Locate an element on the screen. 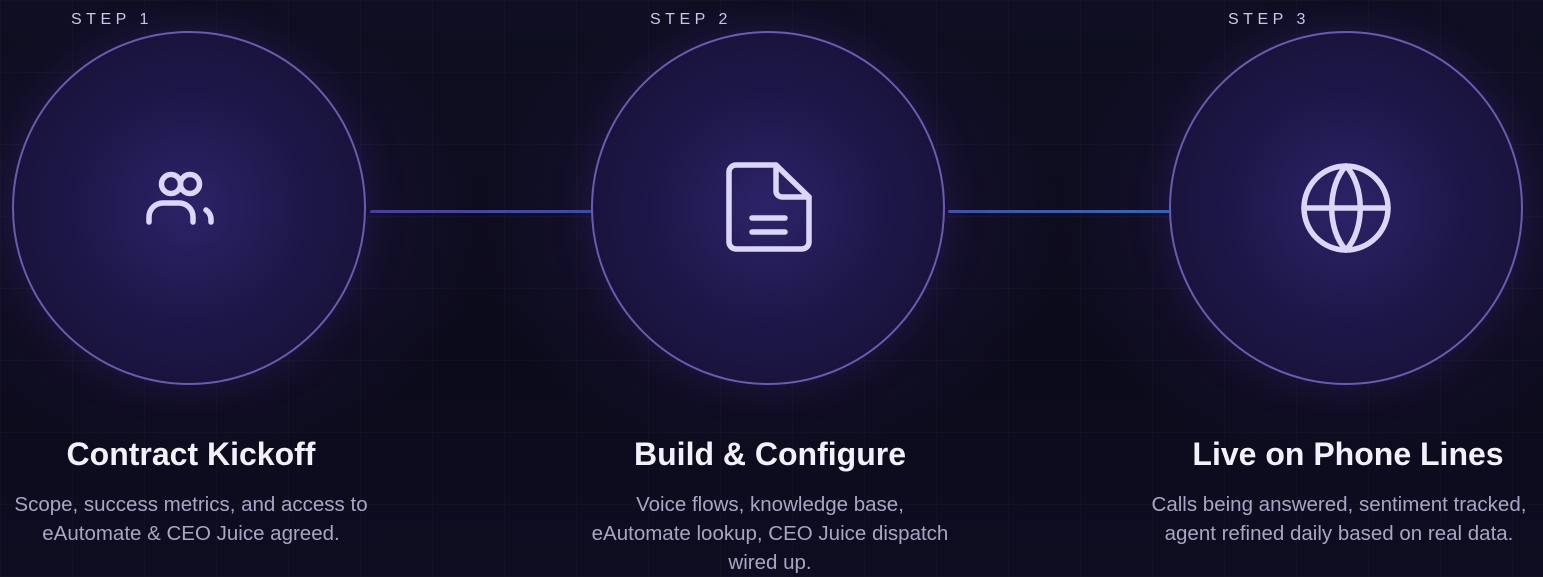 The height and width of the screenshot is (577, 1543). step-label: STEP 3 is located at coordinates (1269, 19).